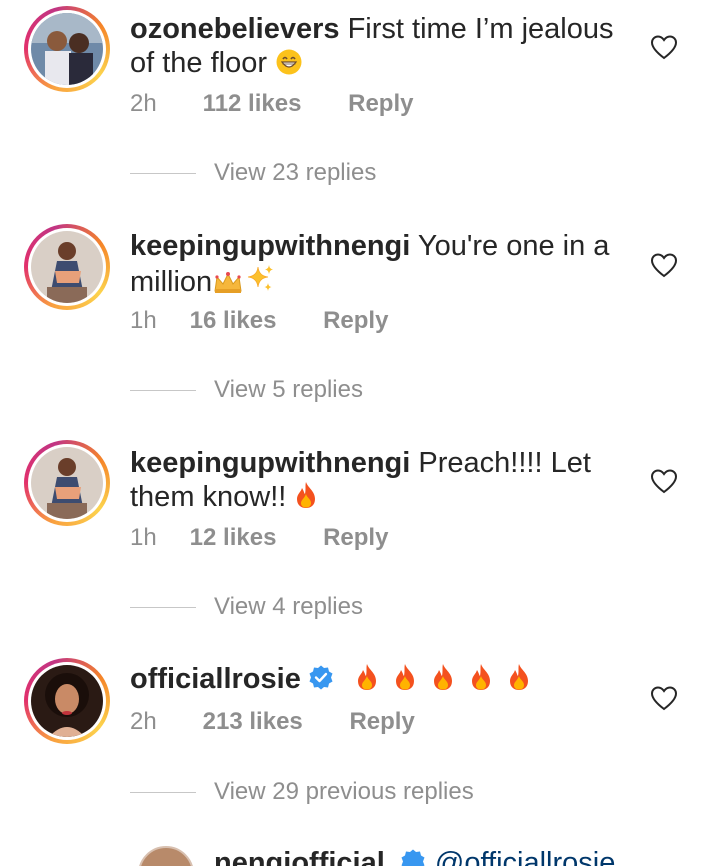  Describe the element at coordinates (228, 286) in the screenshot. I see `crown-icon` at that location.